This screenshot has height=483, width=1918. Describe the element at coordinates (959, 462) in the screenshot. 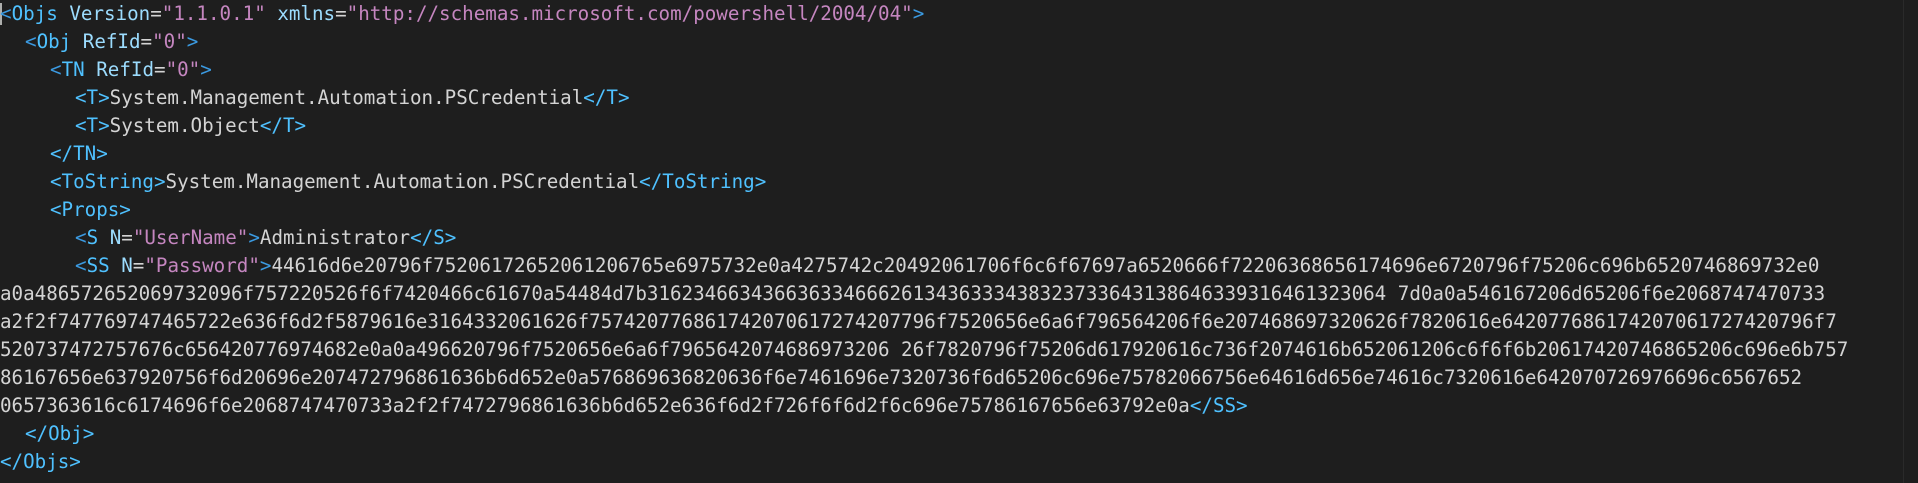

I see `code-line-17: </Objs>` at that location.